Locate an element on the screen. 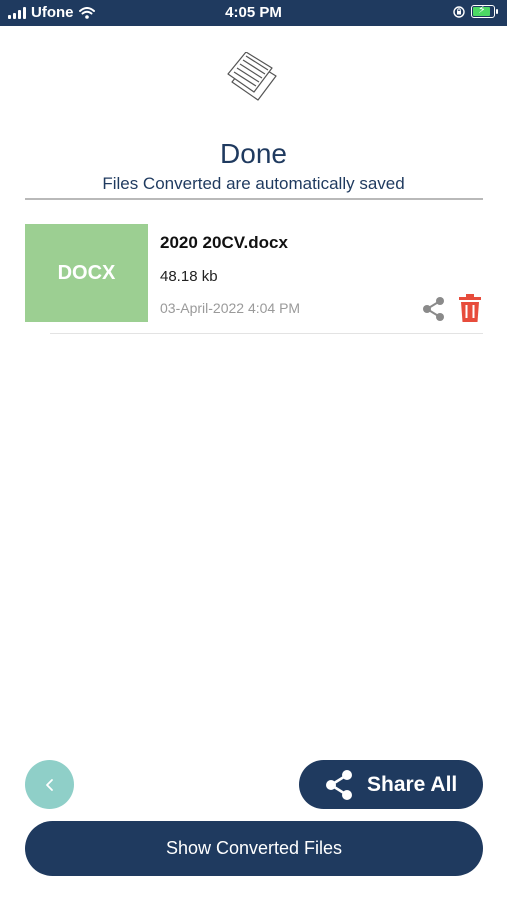  orientation-lock-icon is located at coordinates (459, 11).